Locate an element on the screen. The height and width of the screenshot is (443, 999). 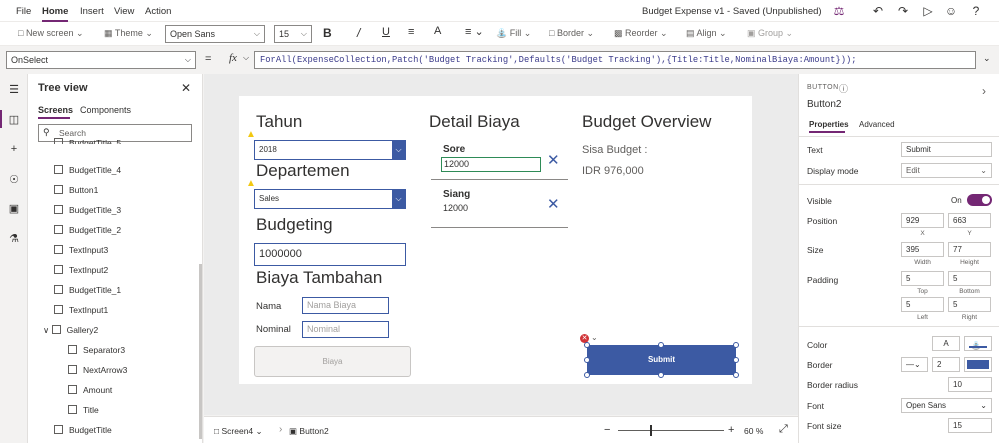
width-input: 395 is located at coordinates (922, 249).